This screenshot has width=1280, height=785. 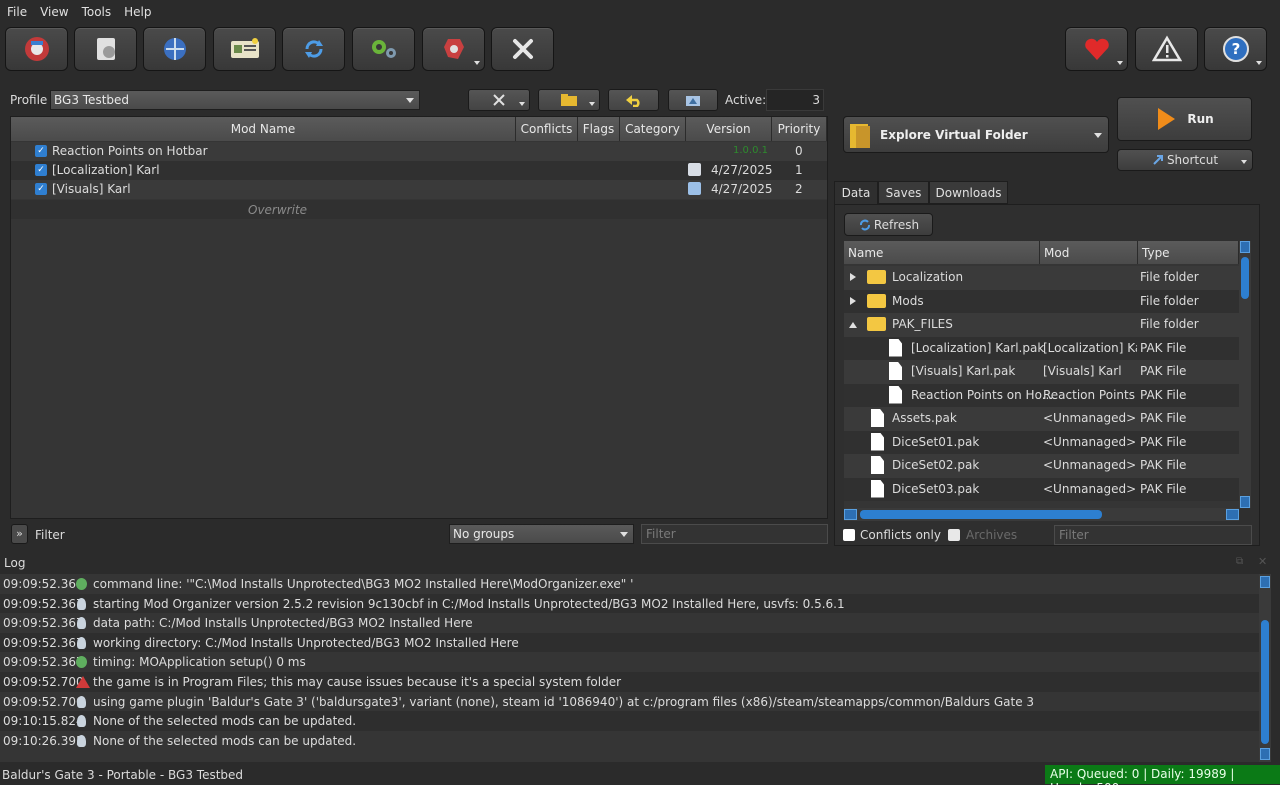 I want to click on close-icon: ✕, so click(x=1262, y=561).